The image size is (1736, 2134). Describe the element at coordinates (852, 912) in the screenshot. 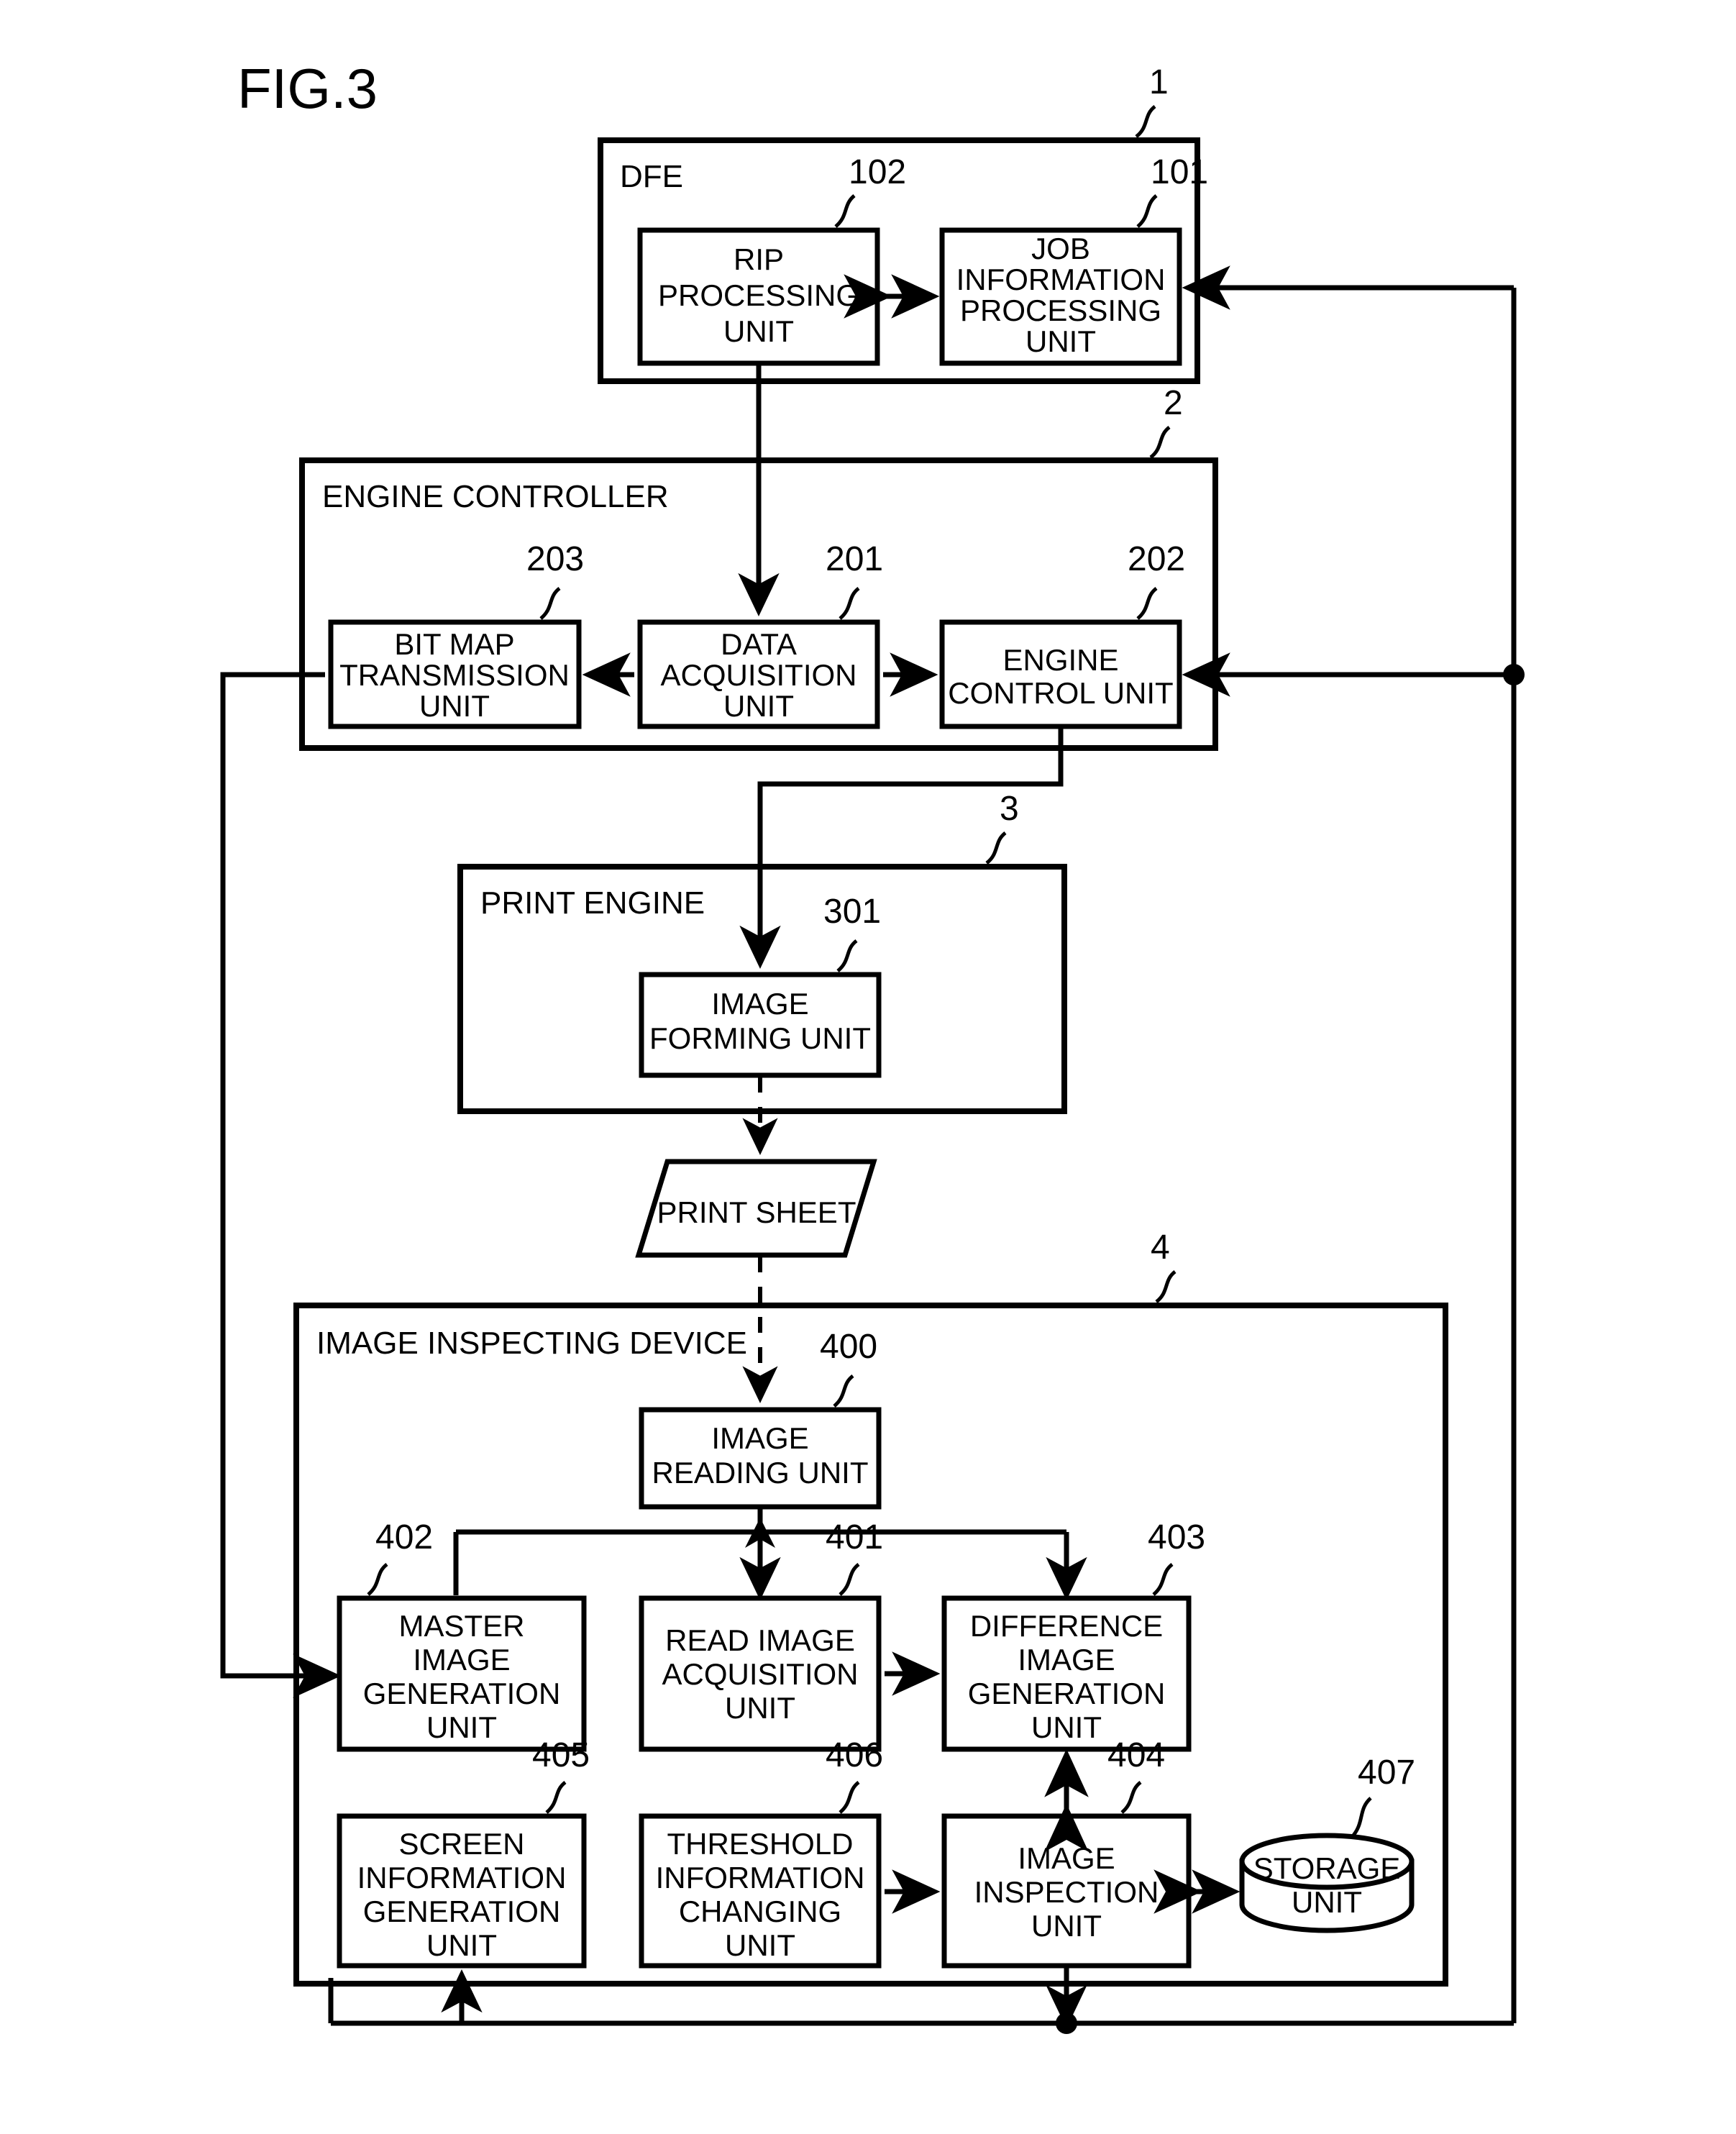

I see `ref-image-forming-unit: 301` at that location.